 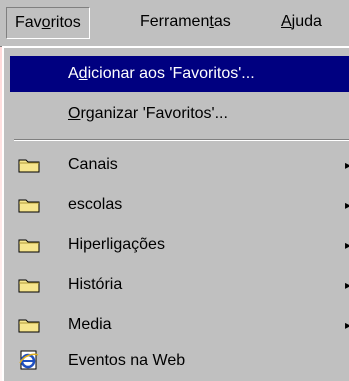 I want to click on ie-page-icon, so click(x=29, y=360).